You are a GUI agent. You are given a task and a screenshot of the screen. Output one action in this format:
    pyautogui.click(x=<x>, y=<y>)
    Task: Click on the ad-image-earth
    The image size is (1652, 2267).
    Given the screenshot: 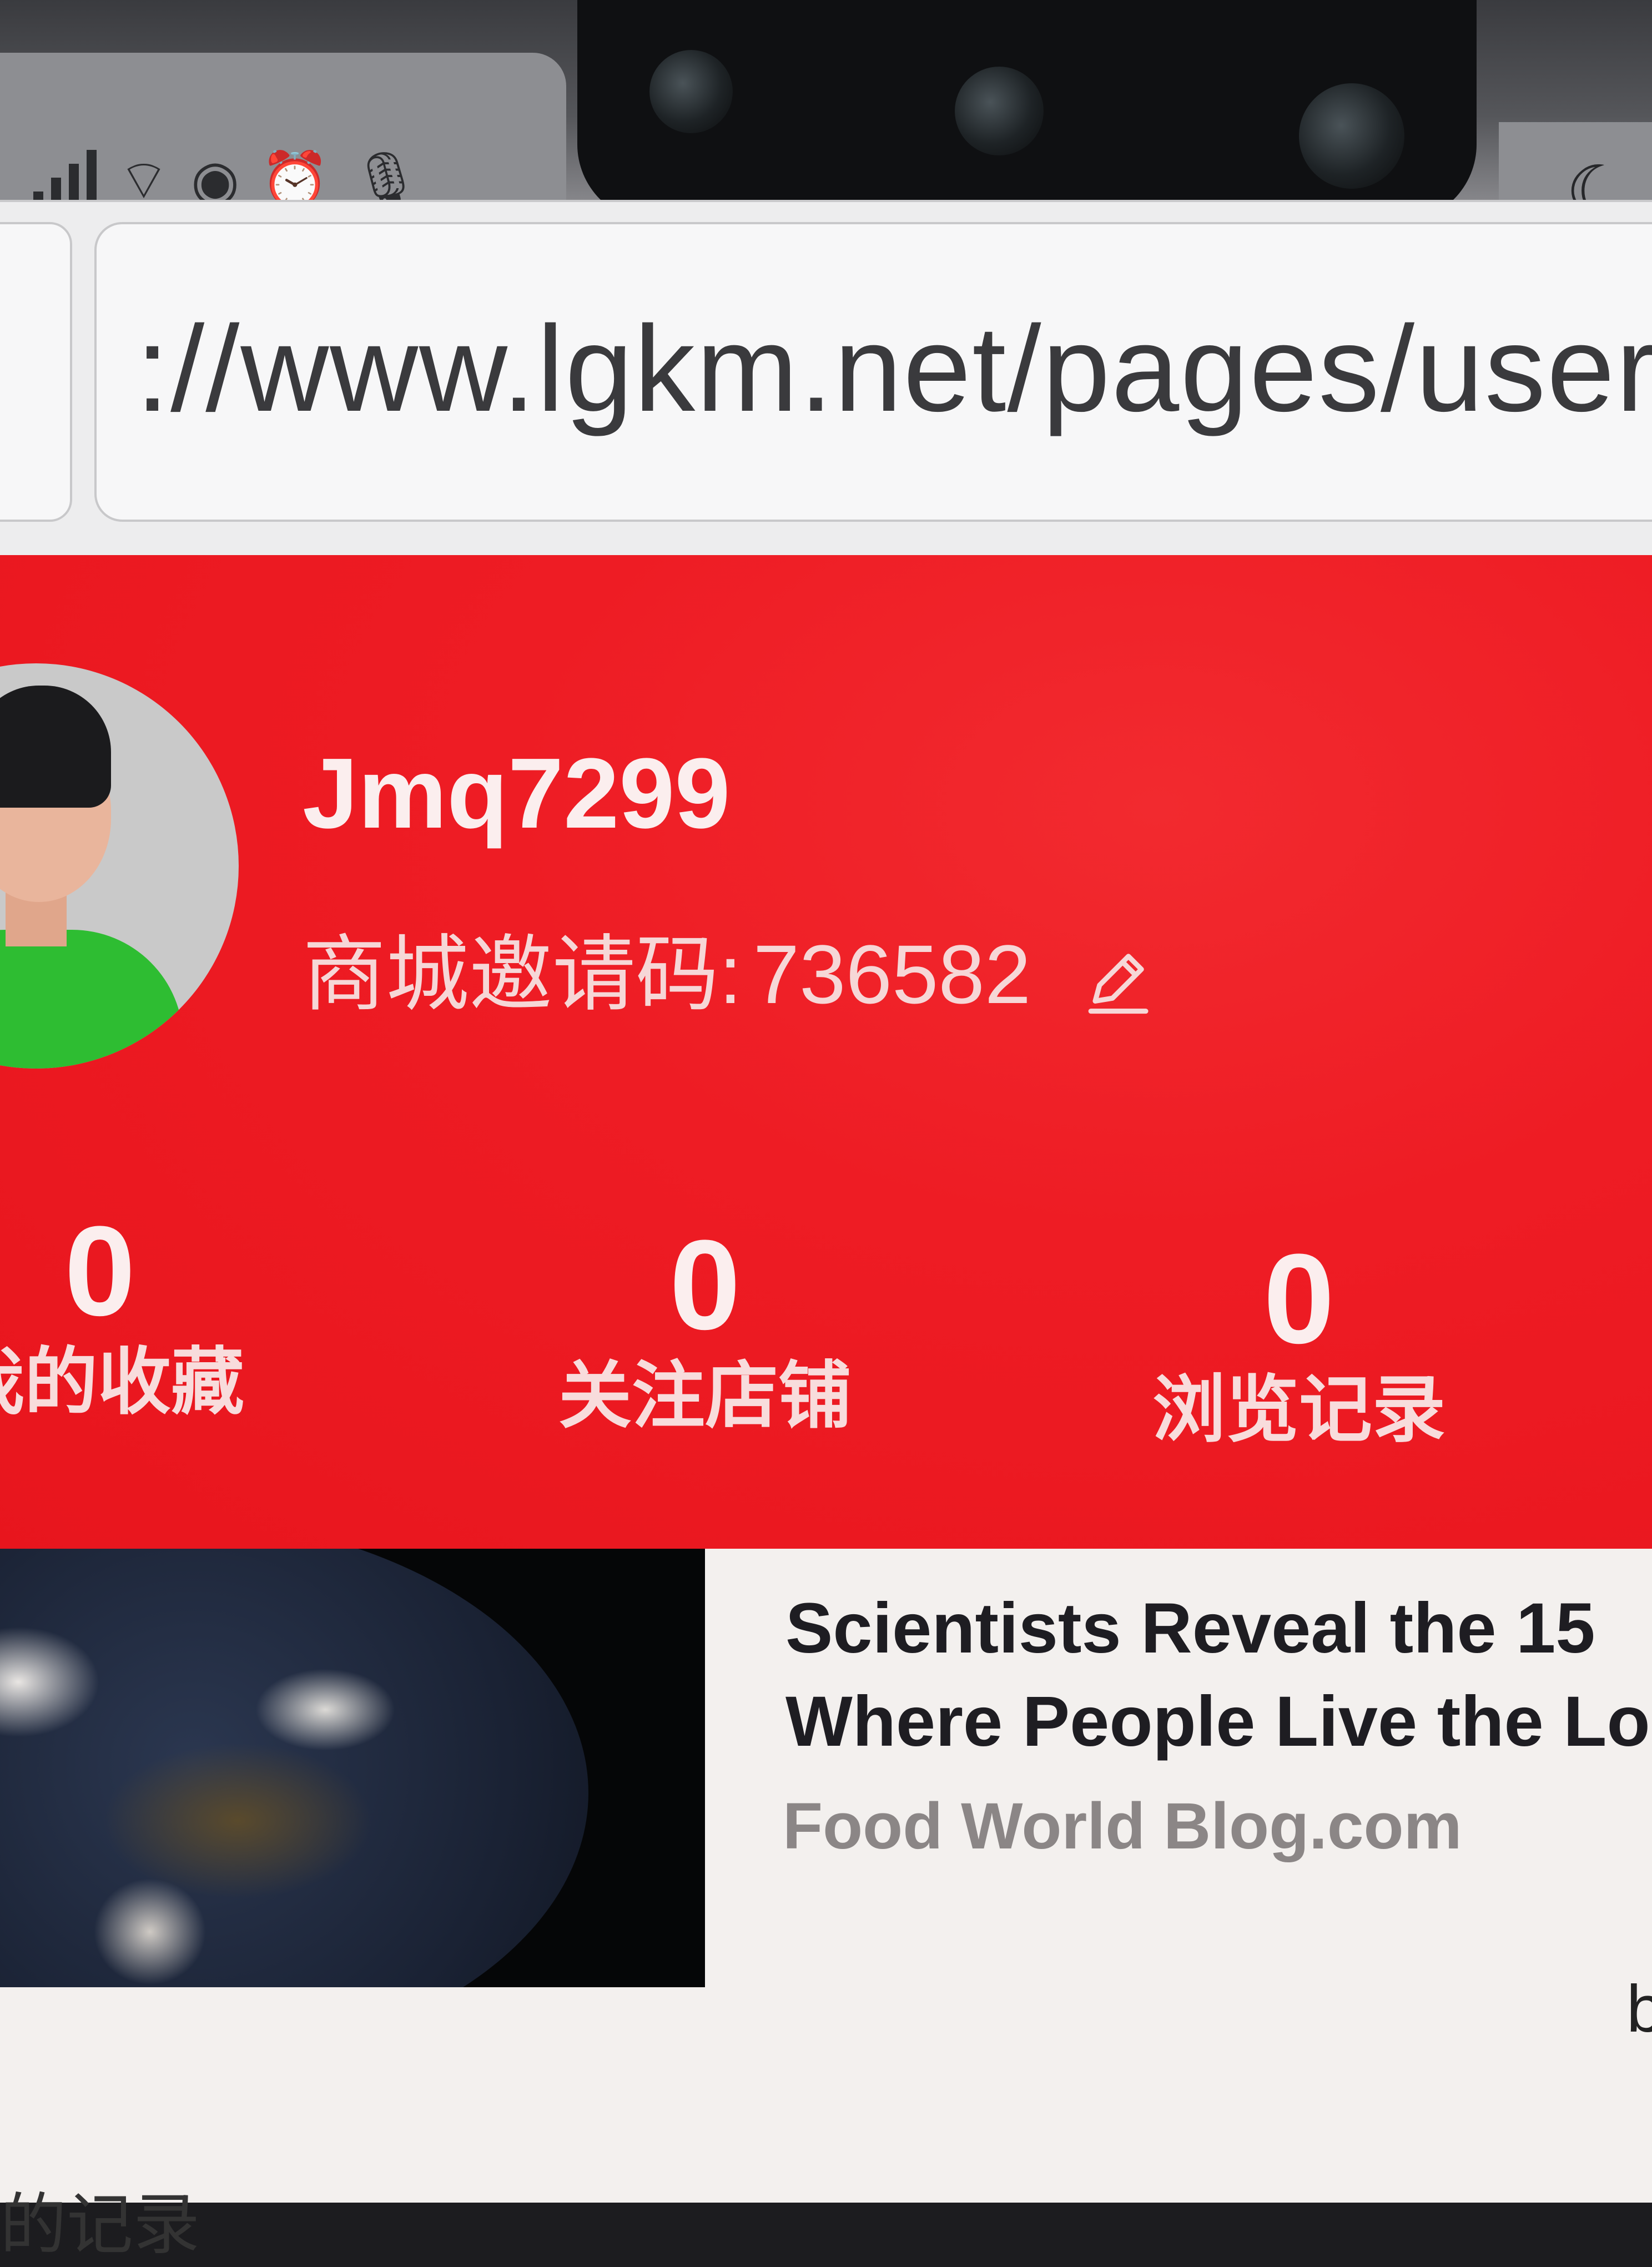 What is the action you would take?
    pyautogui.click(x=352, y=1768)
    